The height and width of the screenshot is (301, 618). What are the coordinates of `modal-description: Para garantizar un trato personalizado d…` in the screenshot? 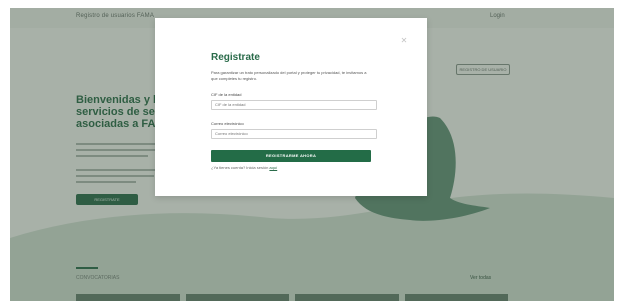 It's located at (289, 75).